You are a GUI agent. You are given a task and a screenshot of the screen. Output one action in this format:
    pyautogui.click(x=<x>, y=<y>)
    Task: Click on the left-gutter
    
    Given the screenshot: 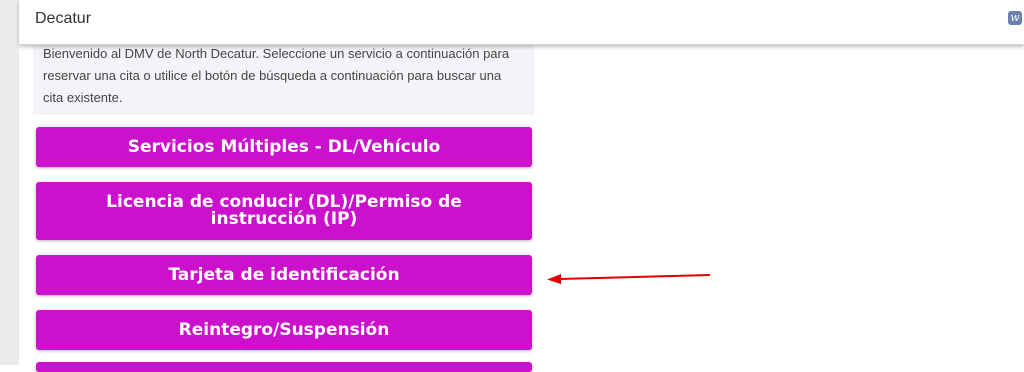 What is the action you would take?
    pyautogui.click(x=9, y=182)
    